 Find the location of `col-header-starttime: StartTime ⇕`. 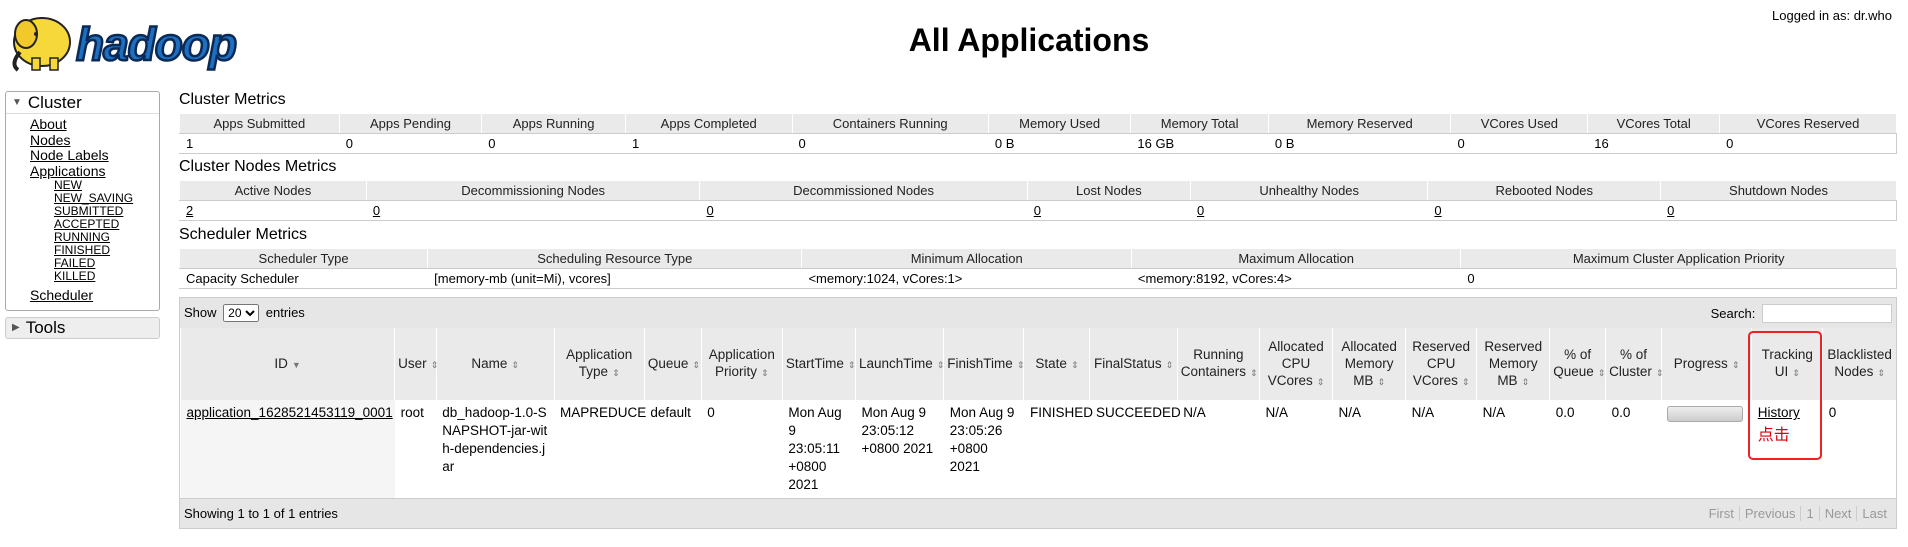

col-header-starttime: StartTime ⇕ is located at coordinates (818, 364).